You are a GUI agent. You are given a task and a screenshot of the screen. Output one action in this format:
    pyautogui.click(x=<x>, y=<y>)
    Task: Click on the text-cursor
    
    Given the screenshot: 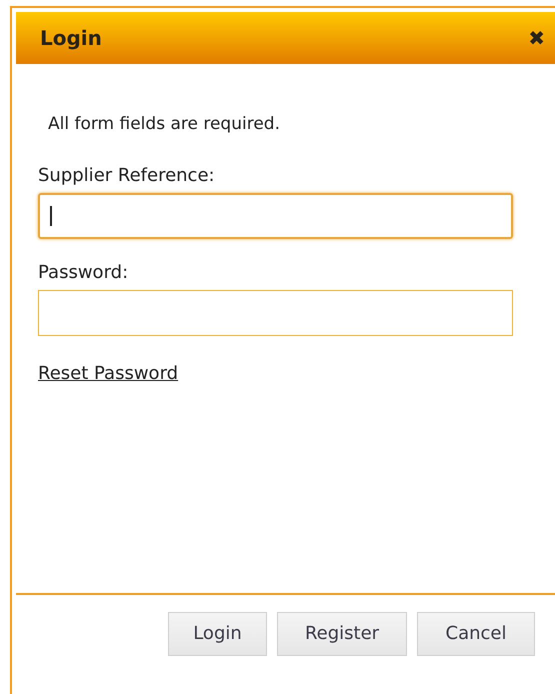 What is the action you would take?
    pyautogui.click(x=51, y=216)
    